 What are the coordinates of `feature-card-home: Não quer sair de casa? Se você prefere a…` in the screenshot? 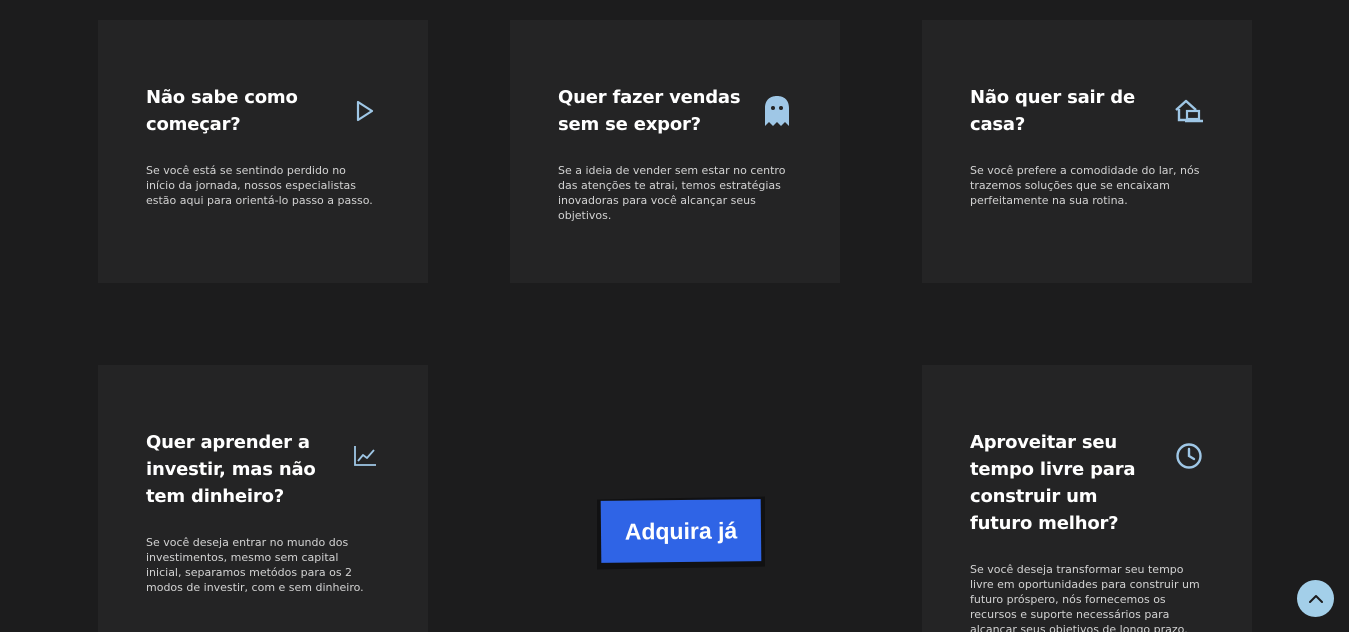 It's located at (1087, 151).